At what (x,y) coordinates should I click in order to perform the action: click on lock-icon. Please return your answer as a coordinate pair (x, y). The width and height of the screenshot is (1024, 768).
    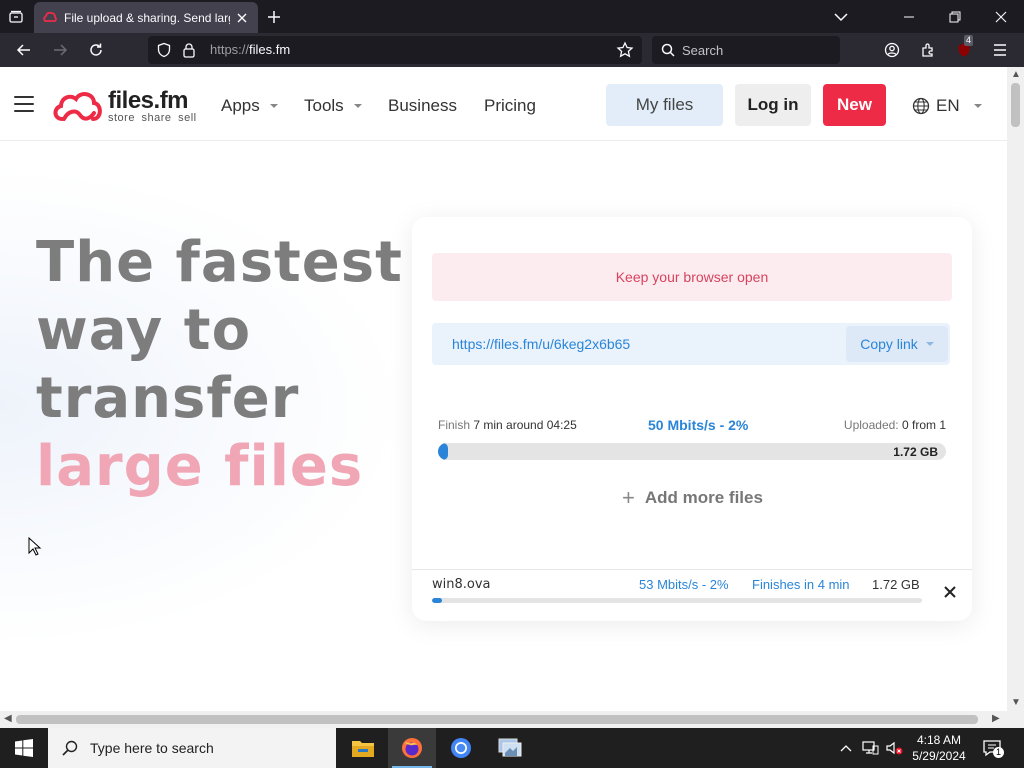
    Looking at the image, I should click on (189, 50).